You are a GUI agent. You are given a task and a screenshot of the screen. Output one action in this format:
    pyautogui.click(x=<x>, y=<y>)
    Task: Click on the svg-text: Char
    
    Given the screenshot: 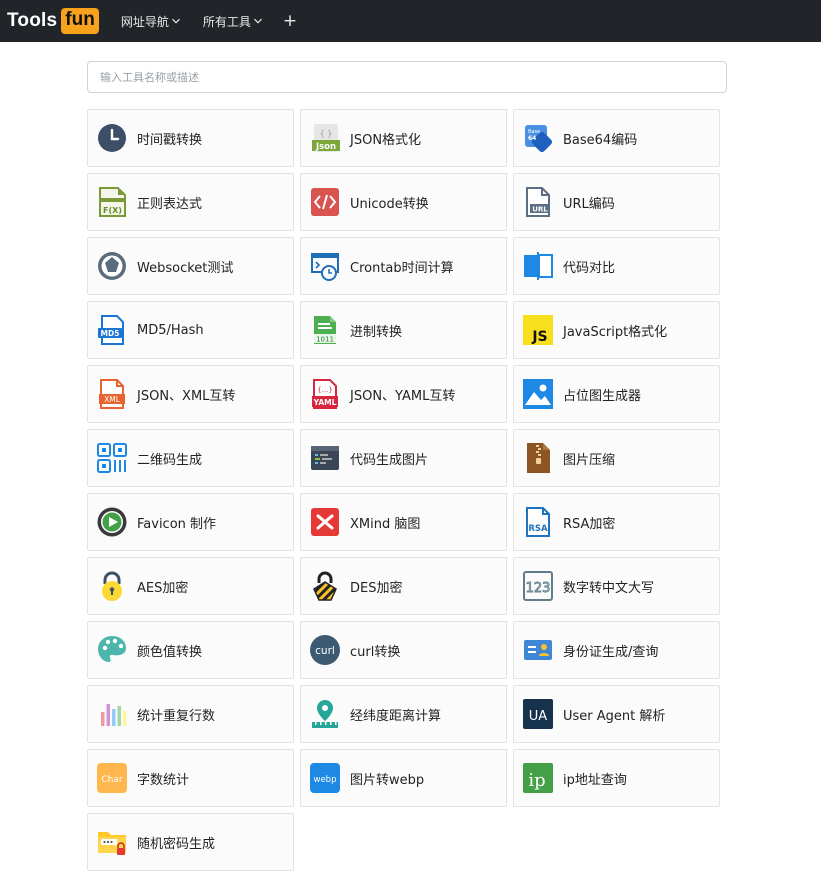 What is the action you would take?
    pyautogui.click(x=112, y=780)
    